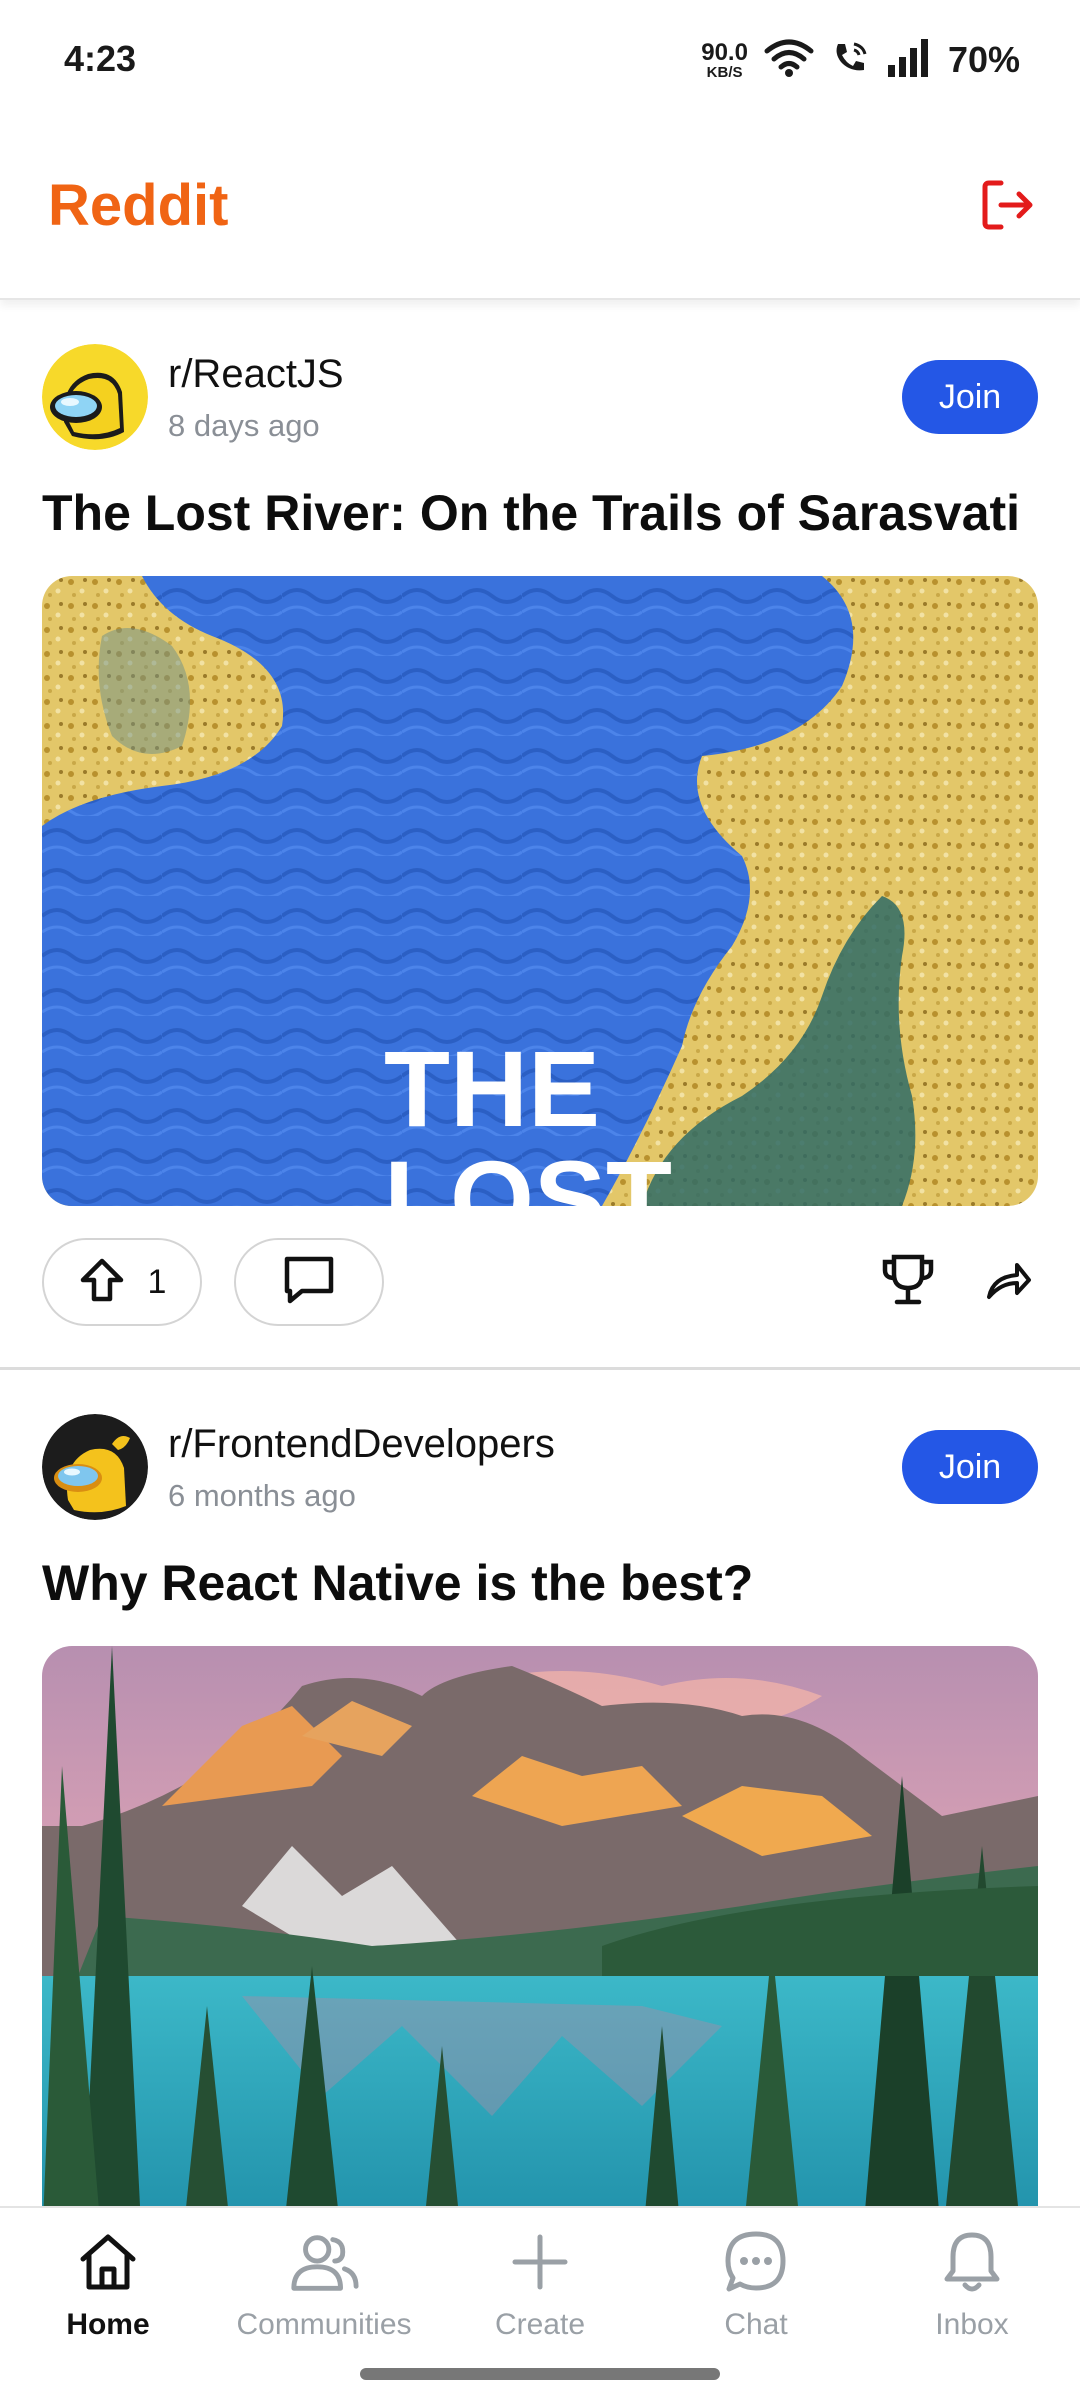 This screenshot has width=1080, height=2400. I want to click on network-speed: 90.0 KB/S, so click(724, 59).